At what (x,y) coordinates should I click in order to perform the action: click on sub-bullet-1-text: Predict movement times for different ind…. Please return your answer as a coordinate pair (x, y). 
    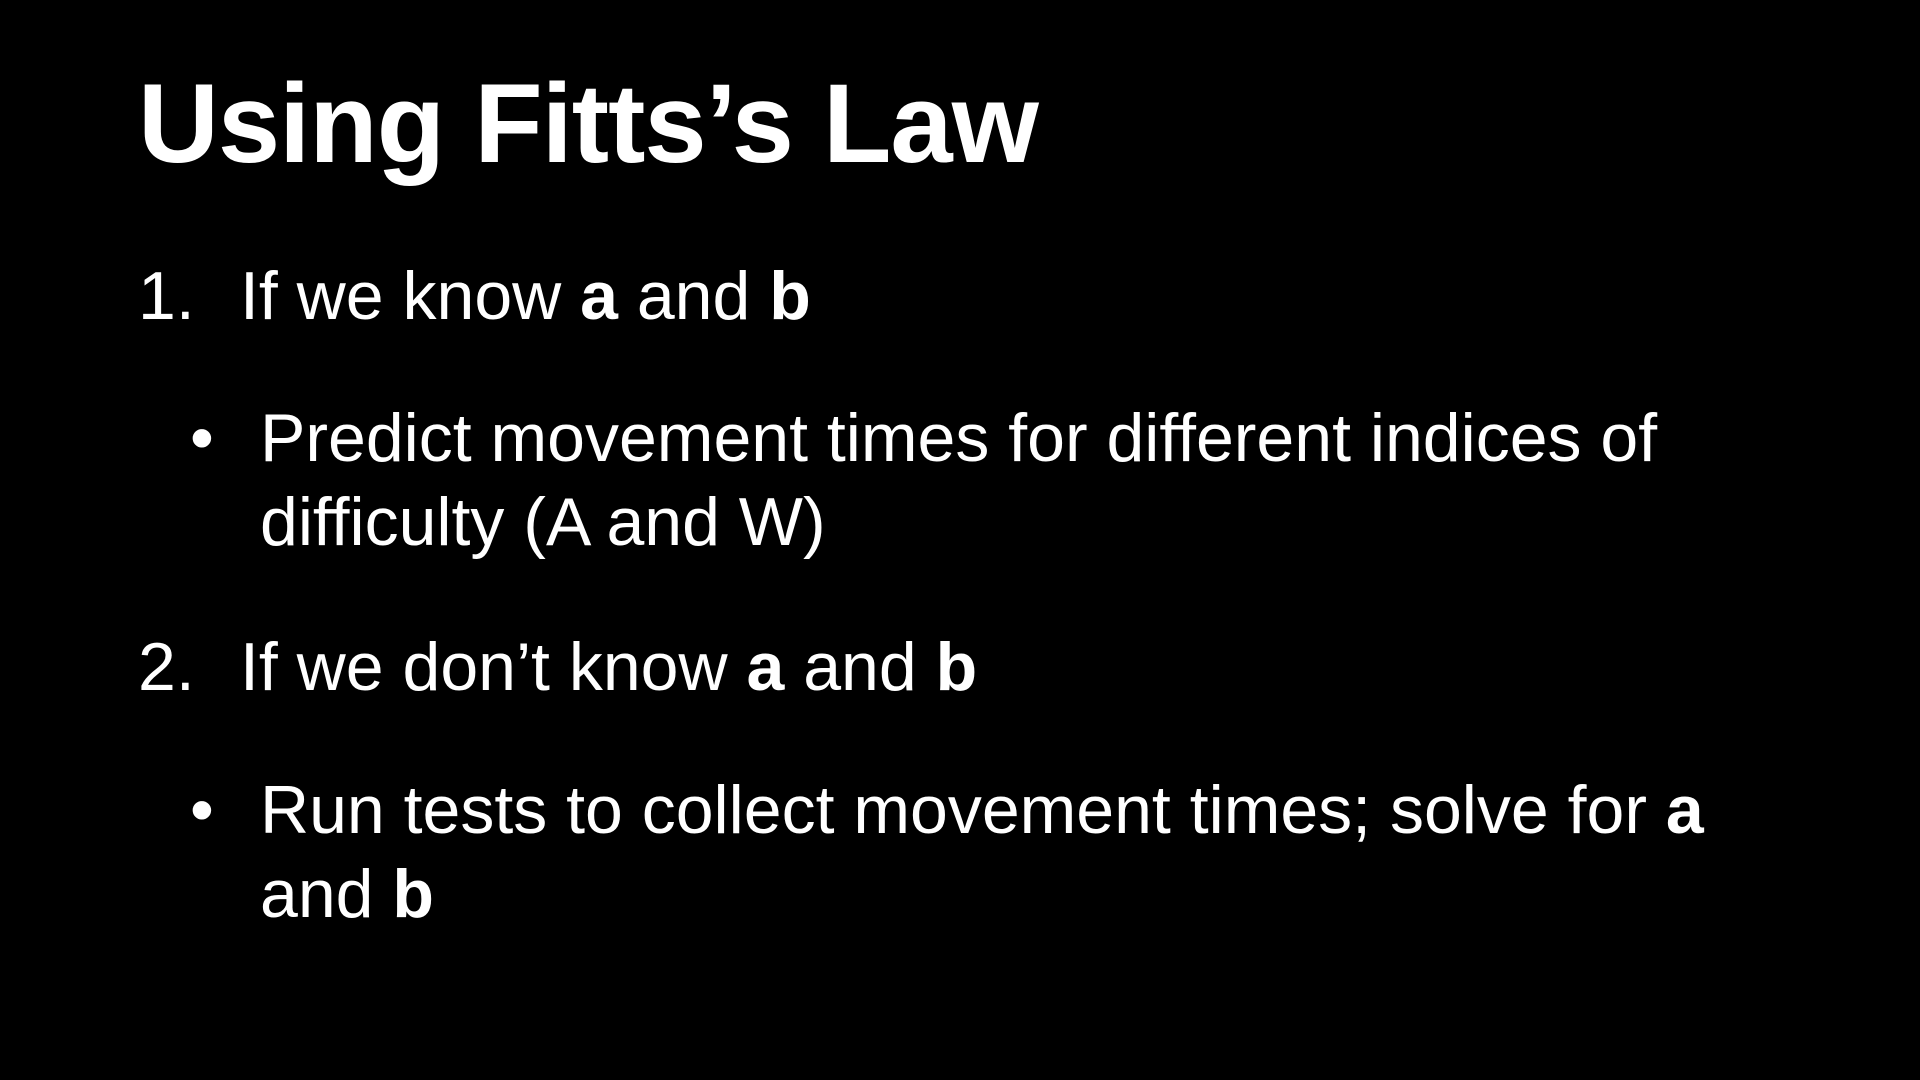
    Looking at the image, I should click on (959, 480).